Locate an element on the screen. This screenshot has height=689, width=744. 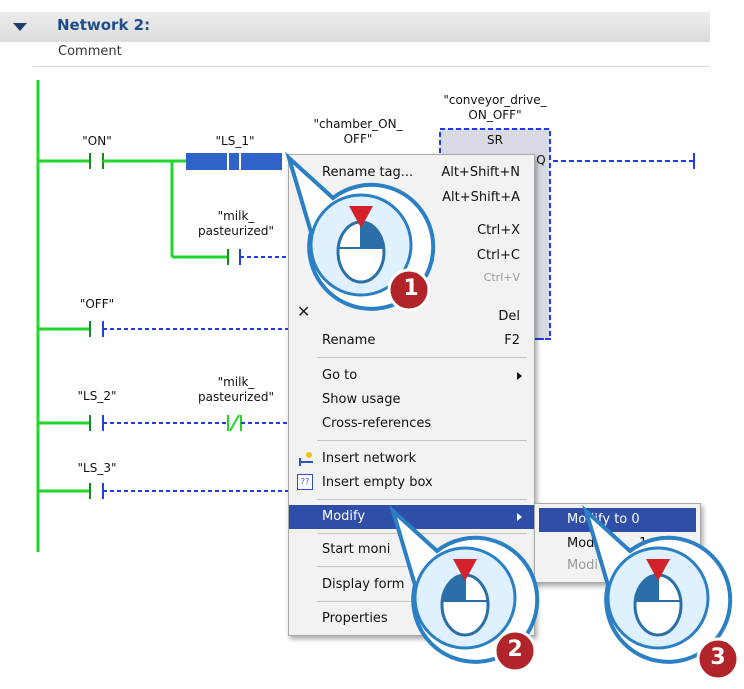
menu-label: Start moni is located at coordinates (356, 549).